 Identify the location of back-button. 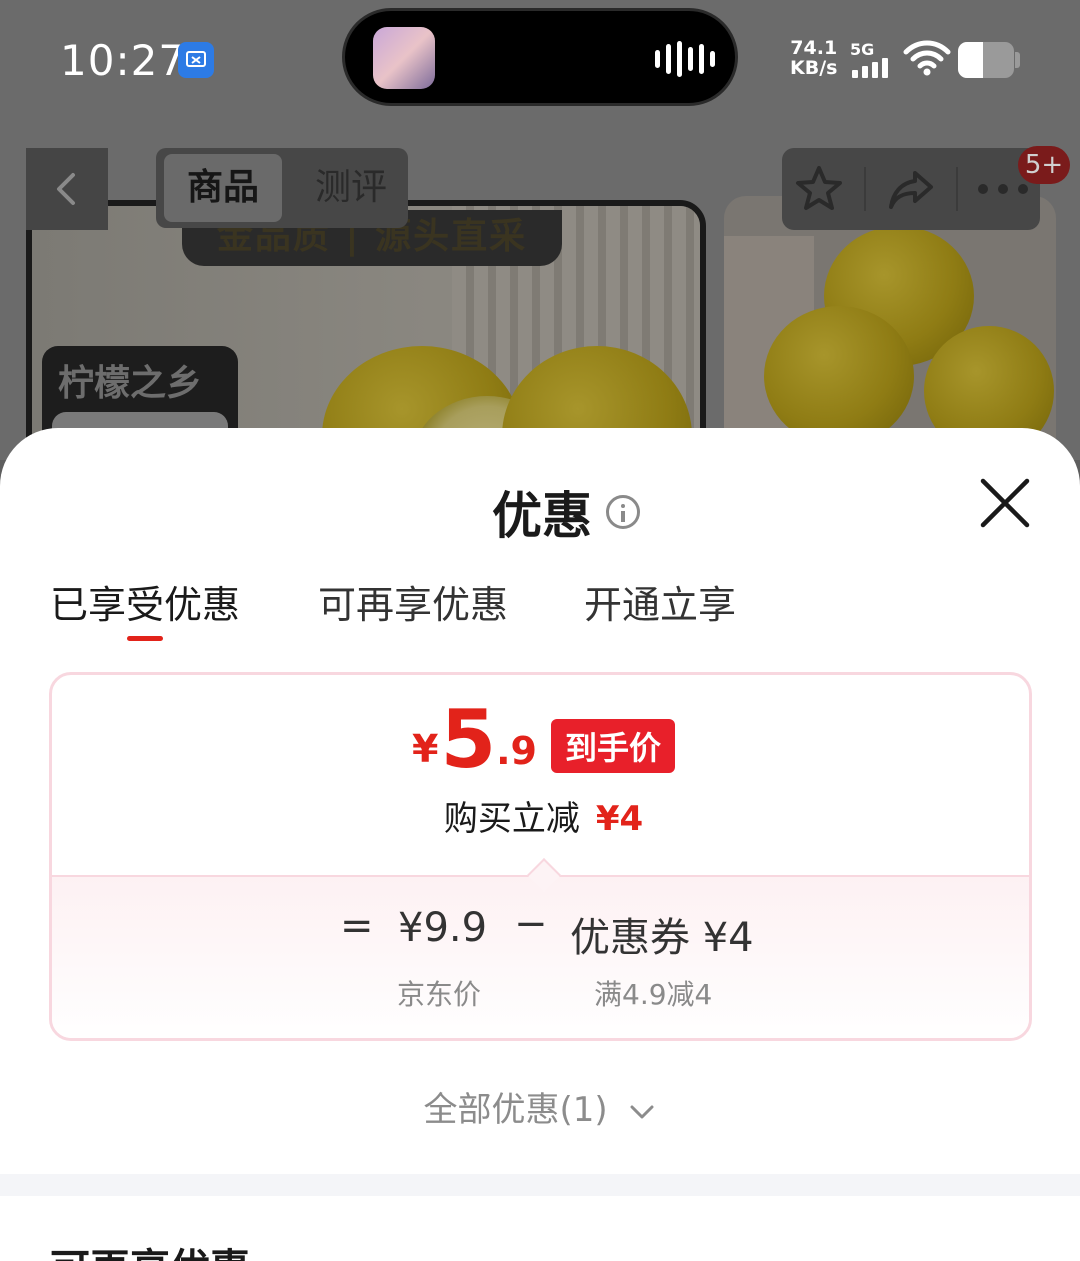
(67, 189).